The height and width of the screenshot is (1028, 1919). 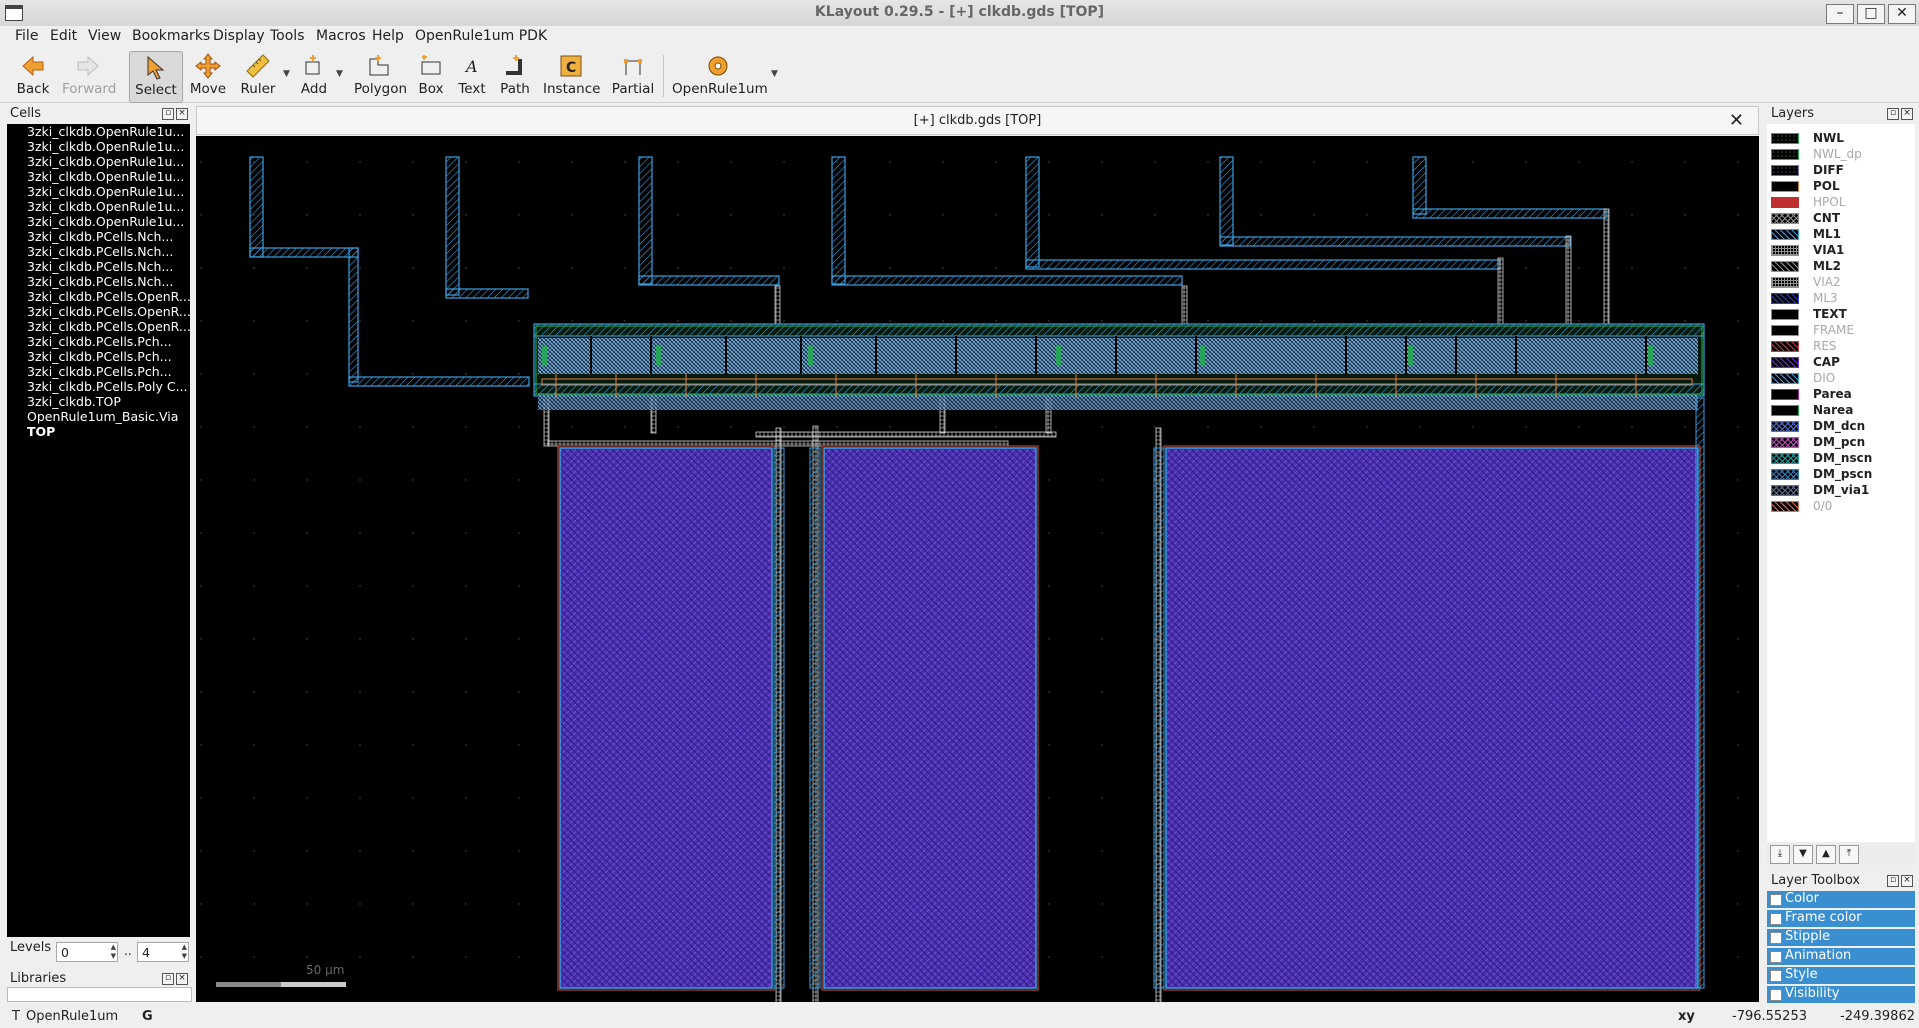 What do you see at coordinates (1825, 346) in the screenshot?
I see `layer-name: RES` at bounding box center [1825, 346].